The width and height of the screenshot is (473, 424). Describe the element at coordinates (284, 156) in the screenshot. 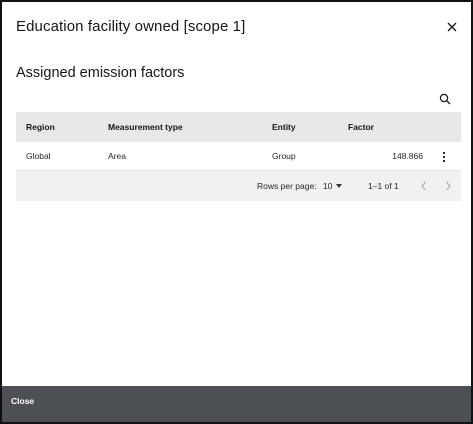

I see `cell-entity: Group` at that location.